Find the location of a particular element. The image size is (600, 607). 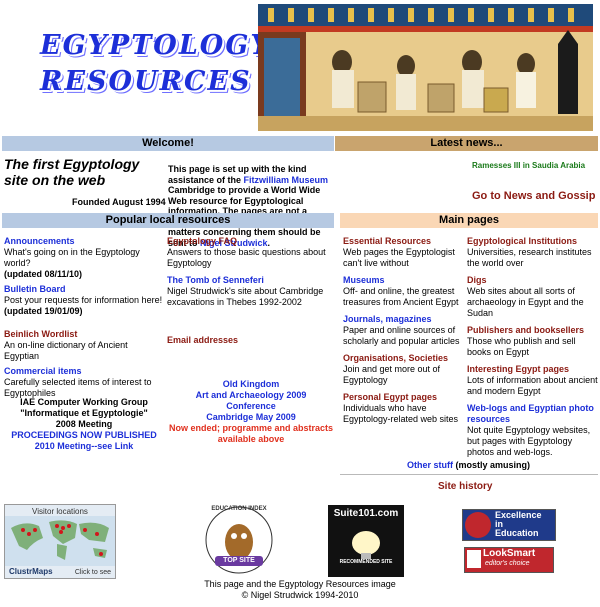

intro-title: The first Egyptology site on the web is located at coordinates (72, 172).